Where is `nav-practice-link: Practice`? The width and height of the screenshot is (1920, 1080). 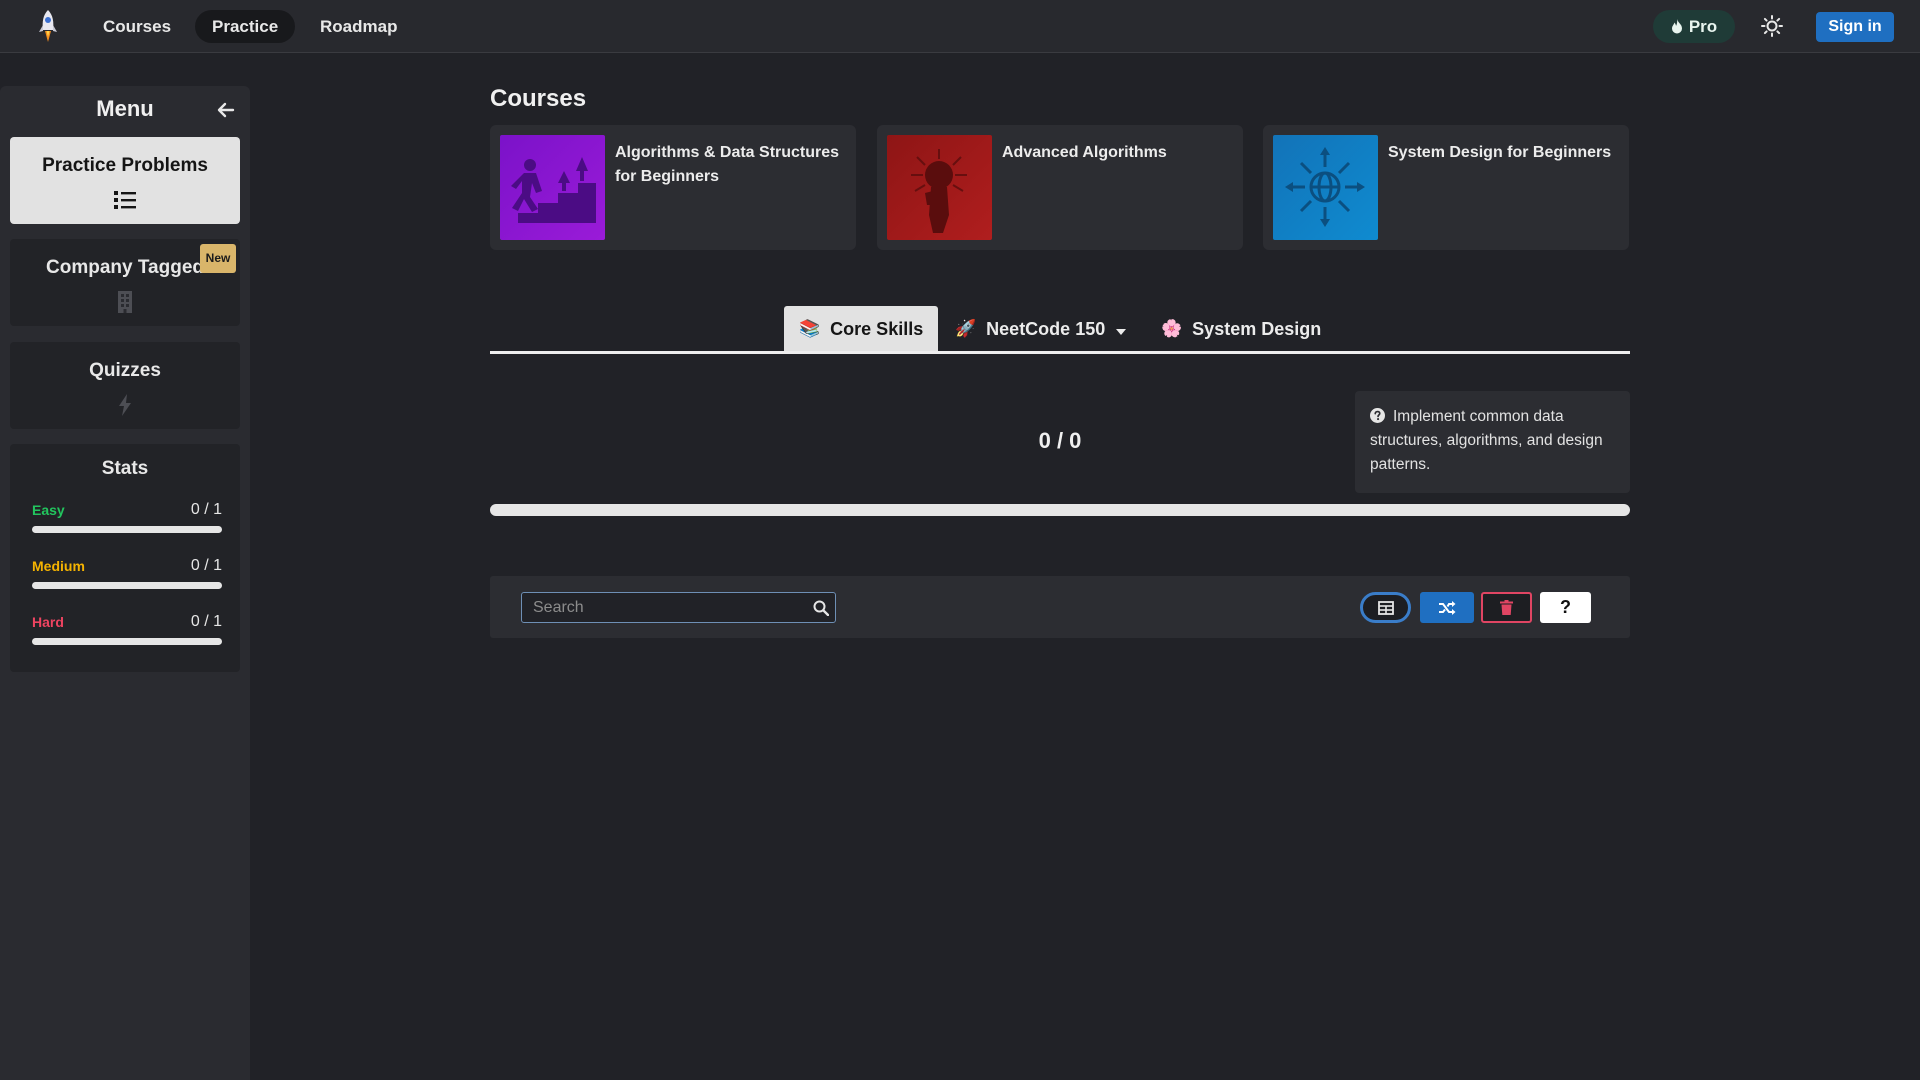 nav-practice-link: Practice is located at coordinates (245, 26).